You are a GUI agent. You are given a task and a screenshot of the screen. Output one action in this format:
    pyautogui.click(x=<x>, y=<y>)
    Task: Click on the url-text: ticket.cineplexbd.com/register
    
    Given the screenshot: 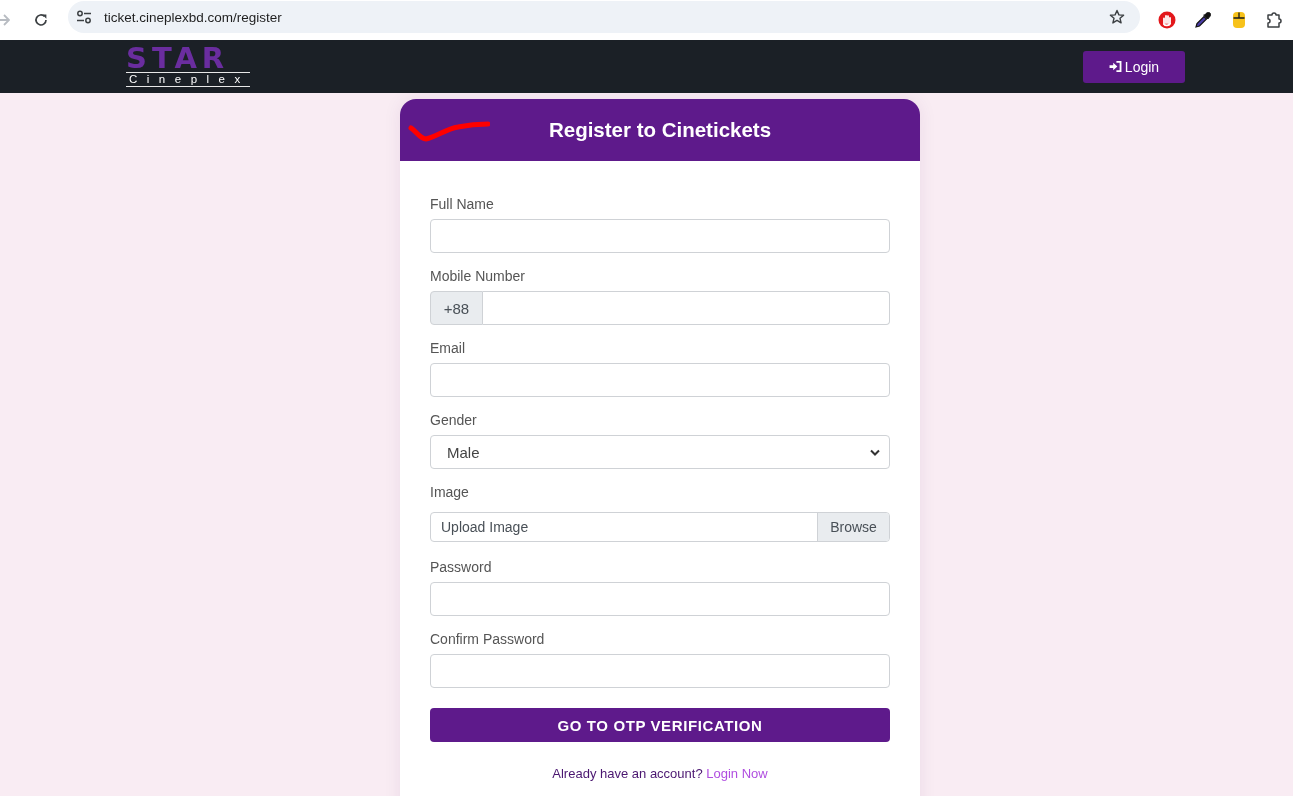 What is the action you would take?
    pyautogui.click(x=193, y=17)
    